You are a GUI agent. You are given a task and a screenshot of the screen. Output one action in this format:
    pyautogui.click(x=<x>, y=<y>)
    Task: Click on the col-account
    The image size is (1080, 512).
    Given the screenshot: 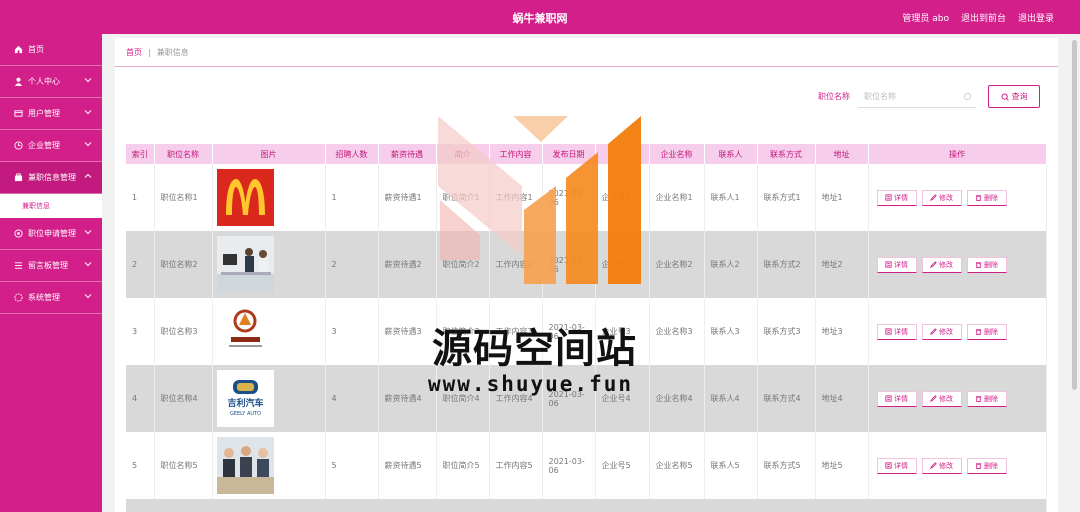 What is the action you would take?
    pyautogui.click(x=622, y=154)
    